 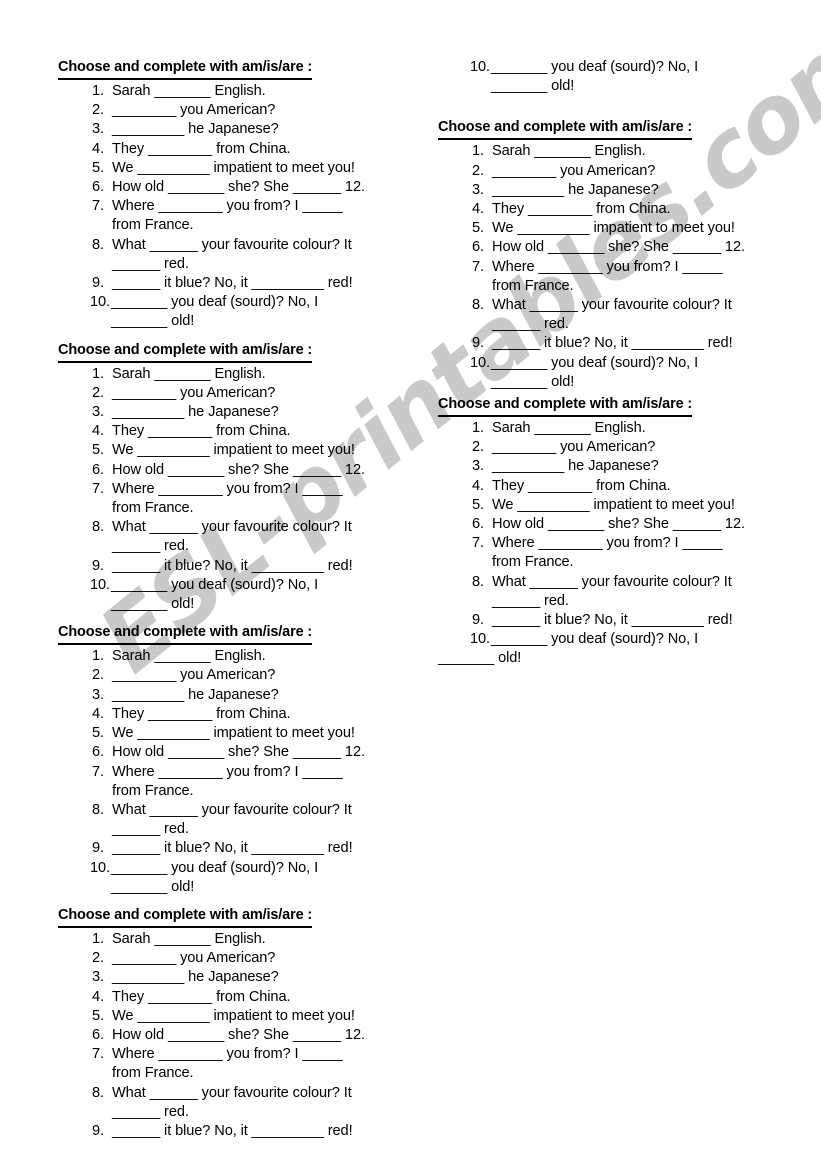 What do you see at coordinates (595, 639) in the screenshot?
I see `item-text: _______ you deaf (sourd)? No, I` at bounding box center [595, 639].